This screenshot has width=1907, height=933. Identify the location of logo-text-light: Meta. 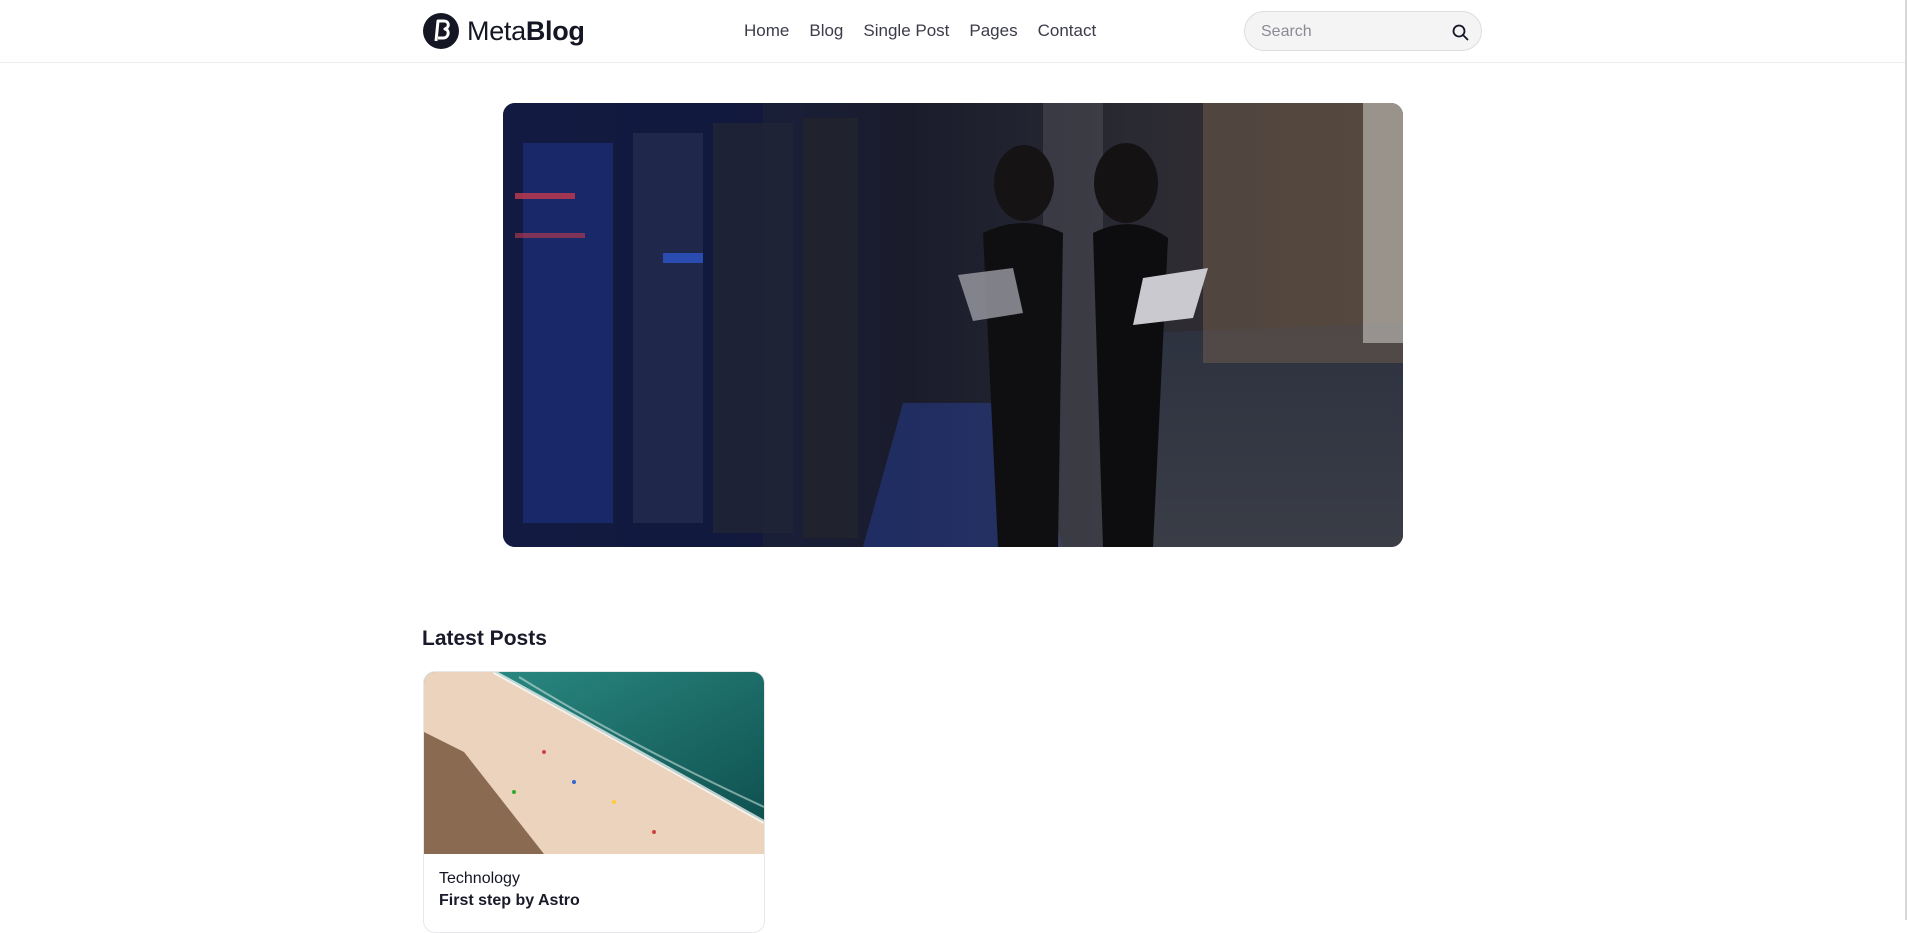
(496, 30).